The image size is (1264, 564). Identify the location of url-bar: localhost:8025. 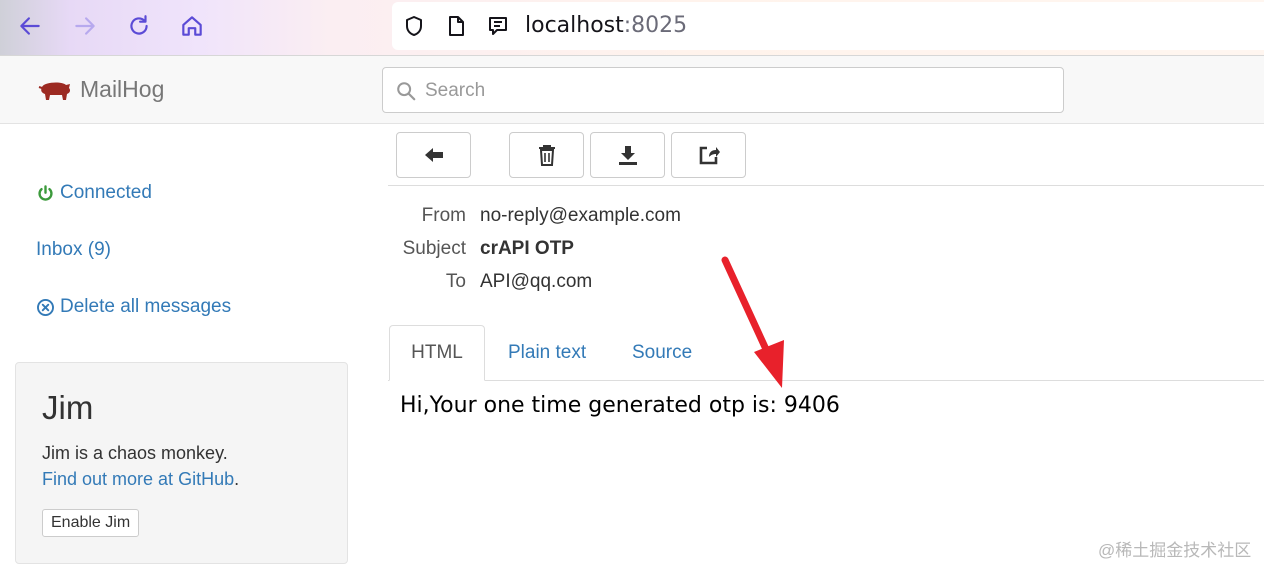
(828, 26).